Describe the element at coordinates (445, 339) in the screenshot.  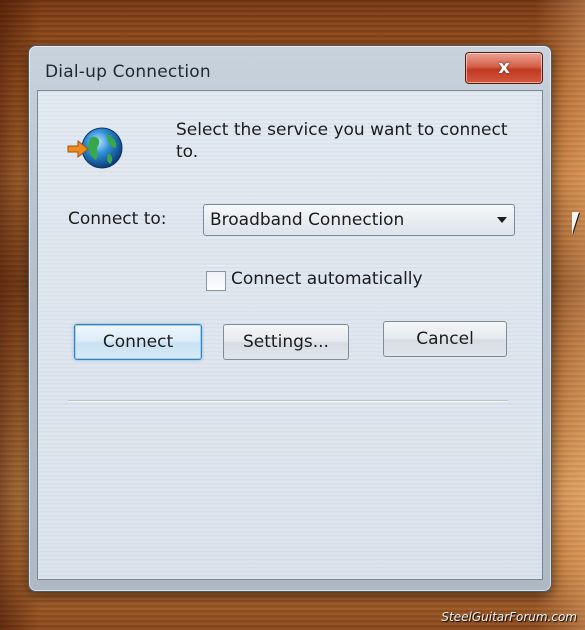
I see `cancel-button: Cancel` at that location.